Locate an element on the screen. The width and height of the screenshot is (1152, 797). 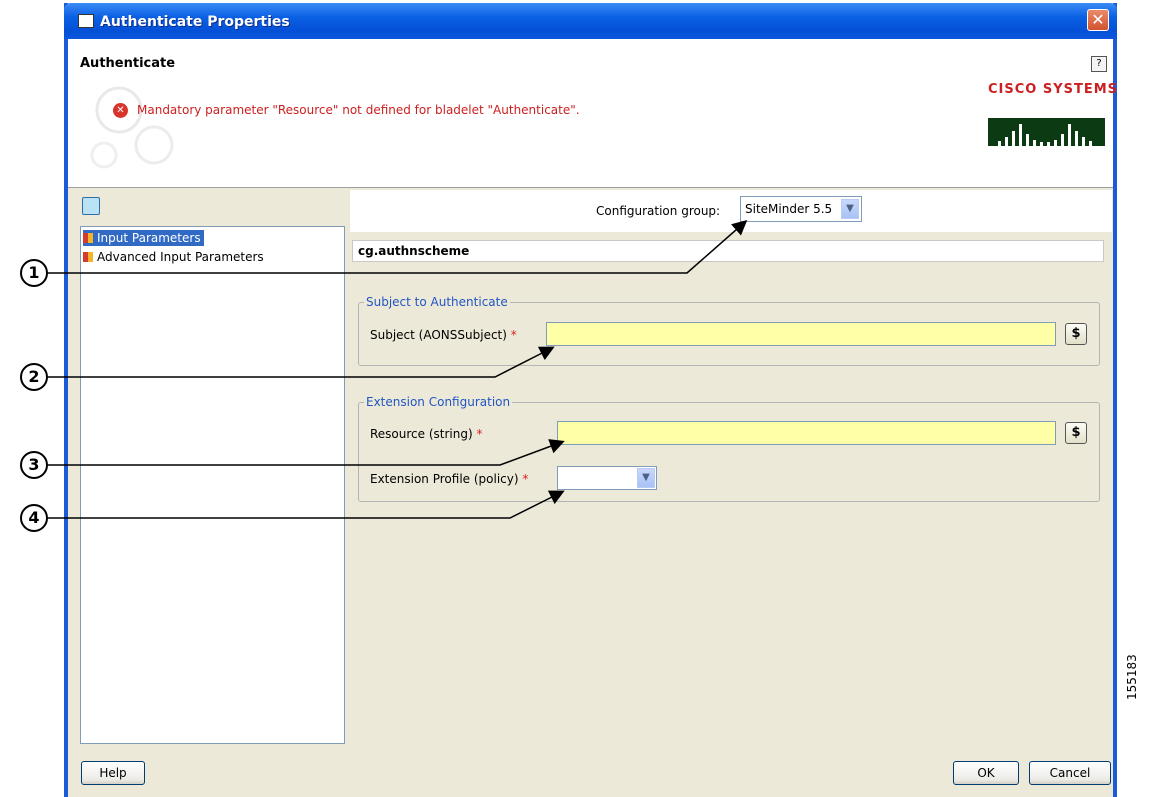
figure-number: 155183 is located at coordinates (1132, 677).